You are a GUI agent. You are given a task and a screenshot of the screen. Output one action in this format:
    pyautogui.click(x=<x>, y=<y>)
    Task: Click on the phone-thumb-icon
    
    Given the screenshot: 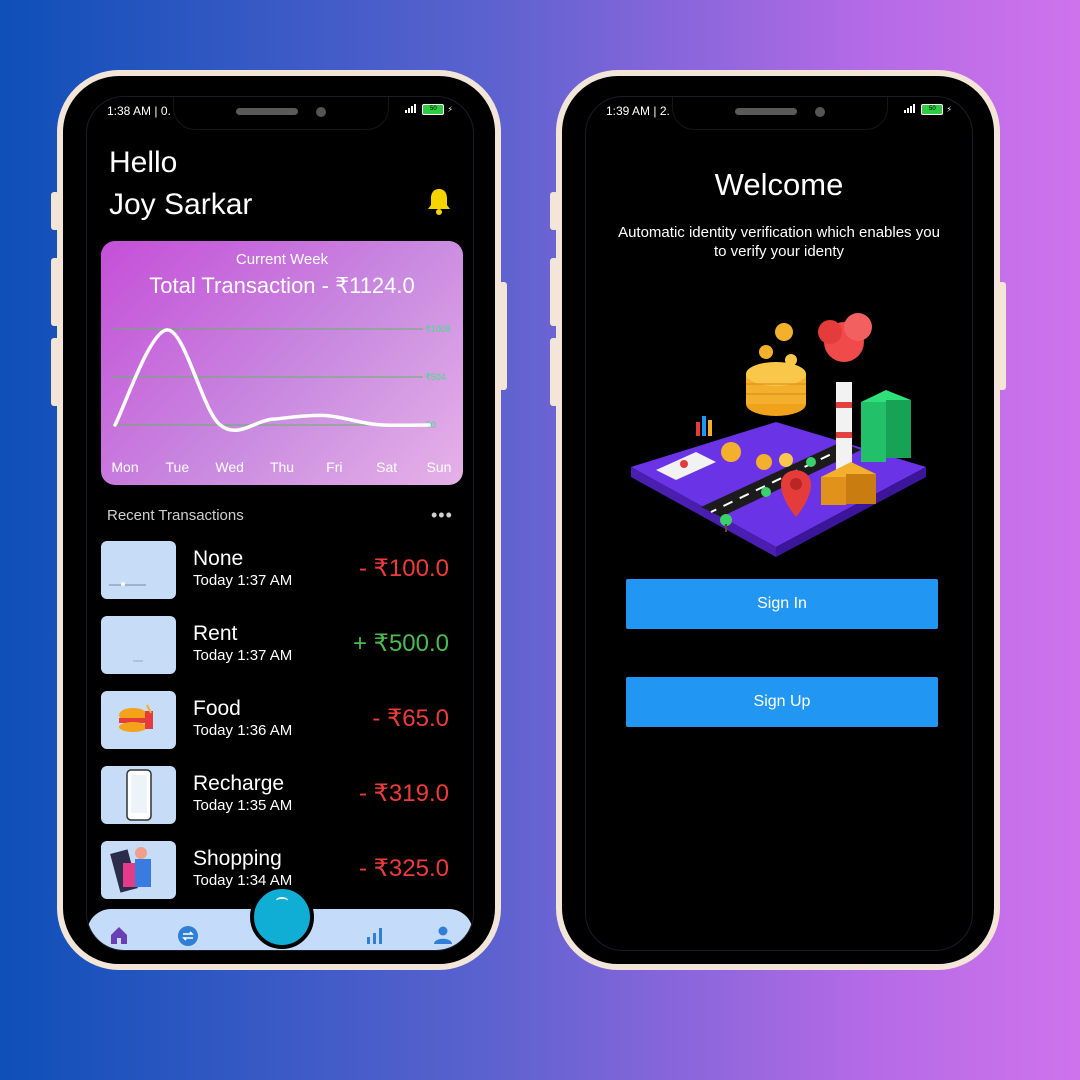 What is the action you would take?
    pyautogui.click(x=139, y=795)
    